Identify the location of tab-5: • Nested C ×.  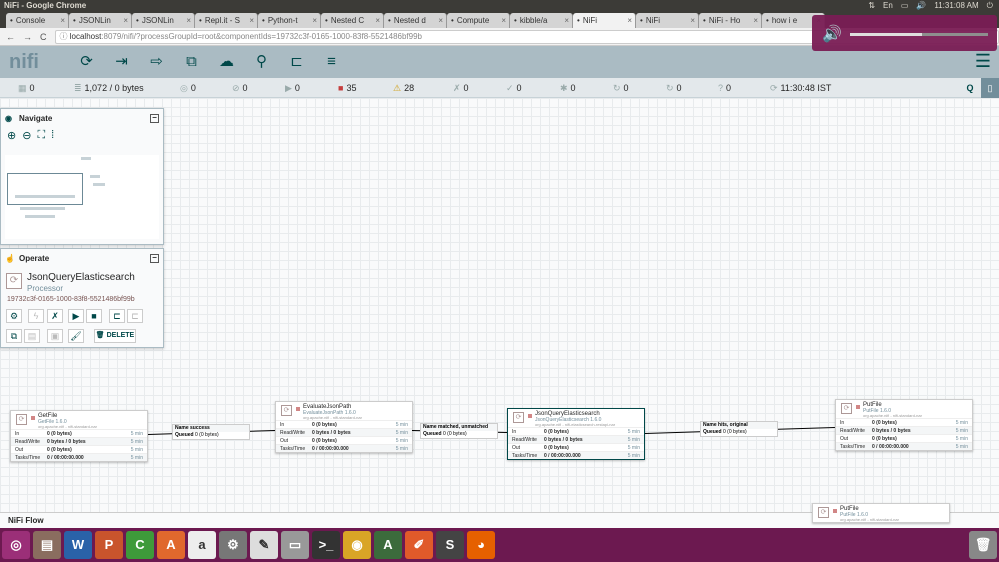
(352, 20).